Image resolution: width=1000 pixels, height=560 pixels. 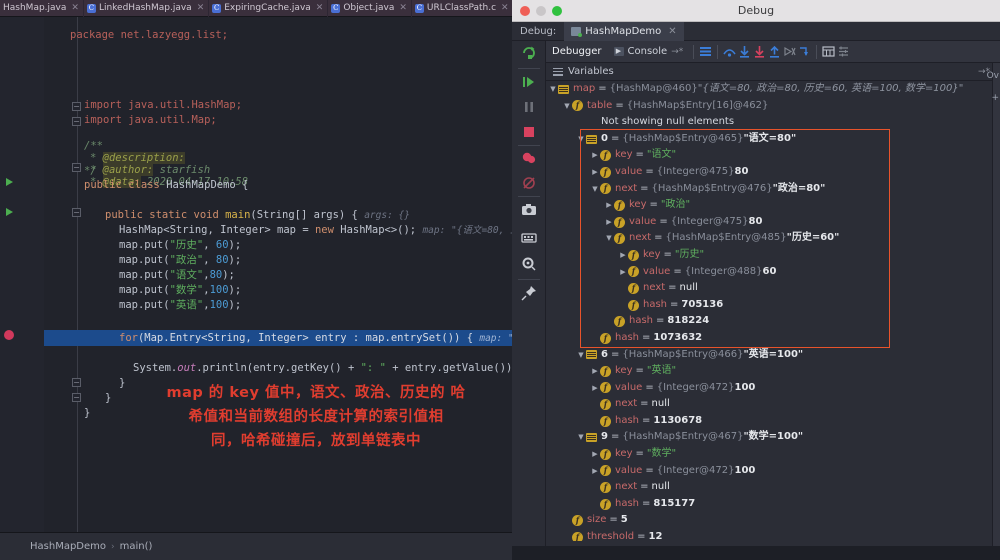 I want to click on rerun-icon, so click(x=529, y=53).